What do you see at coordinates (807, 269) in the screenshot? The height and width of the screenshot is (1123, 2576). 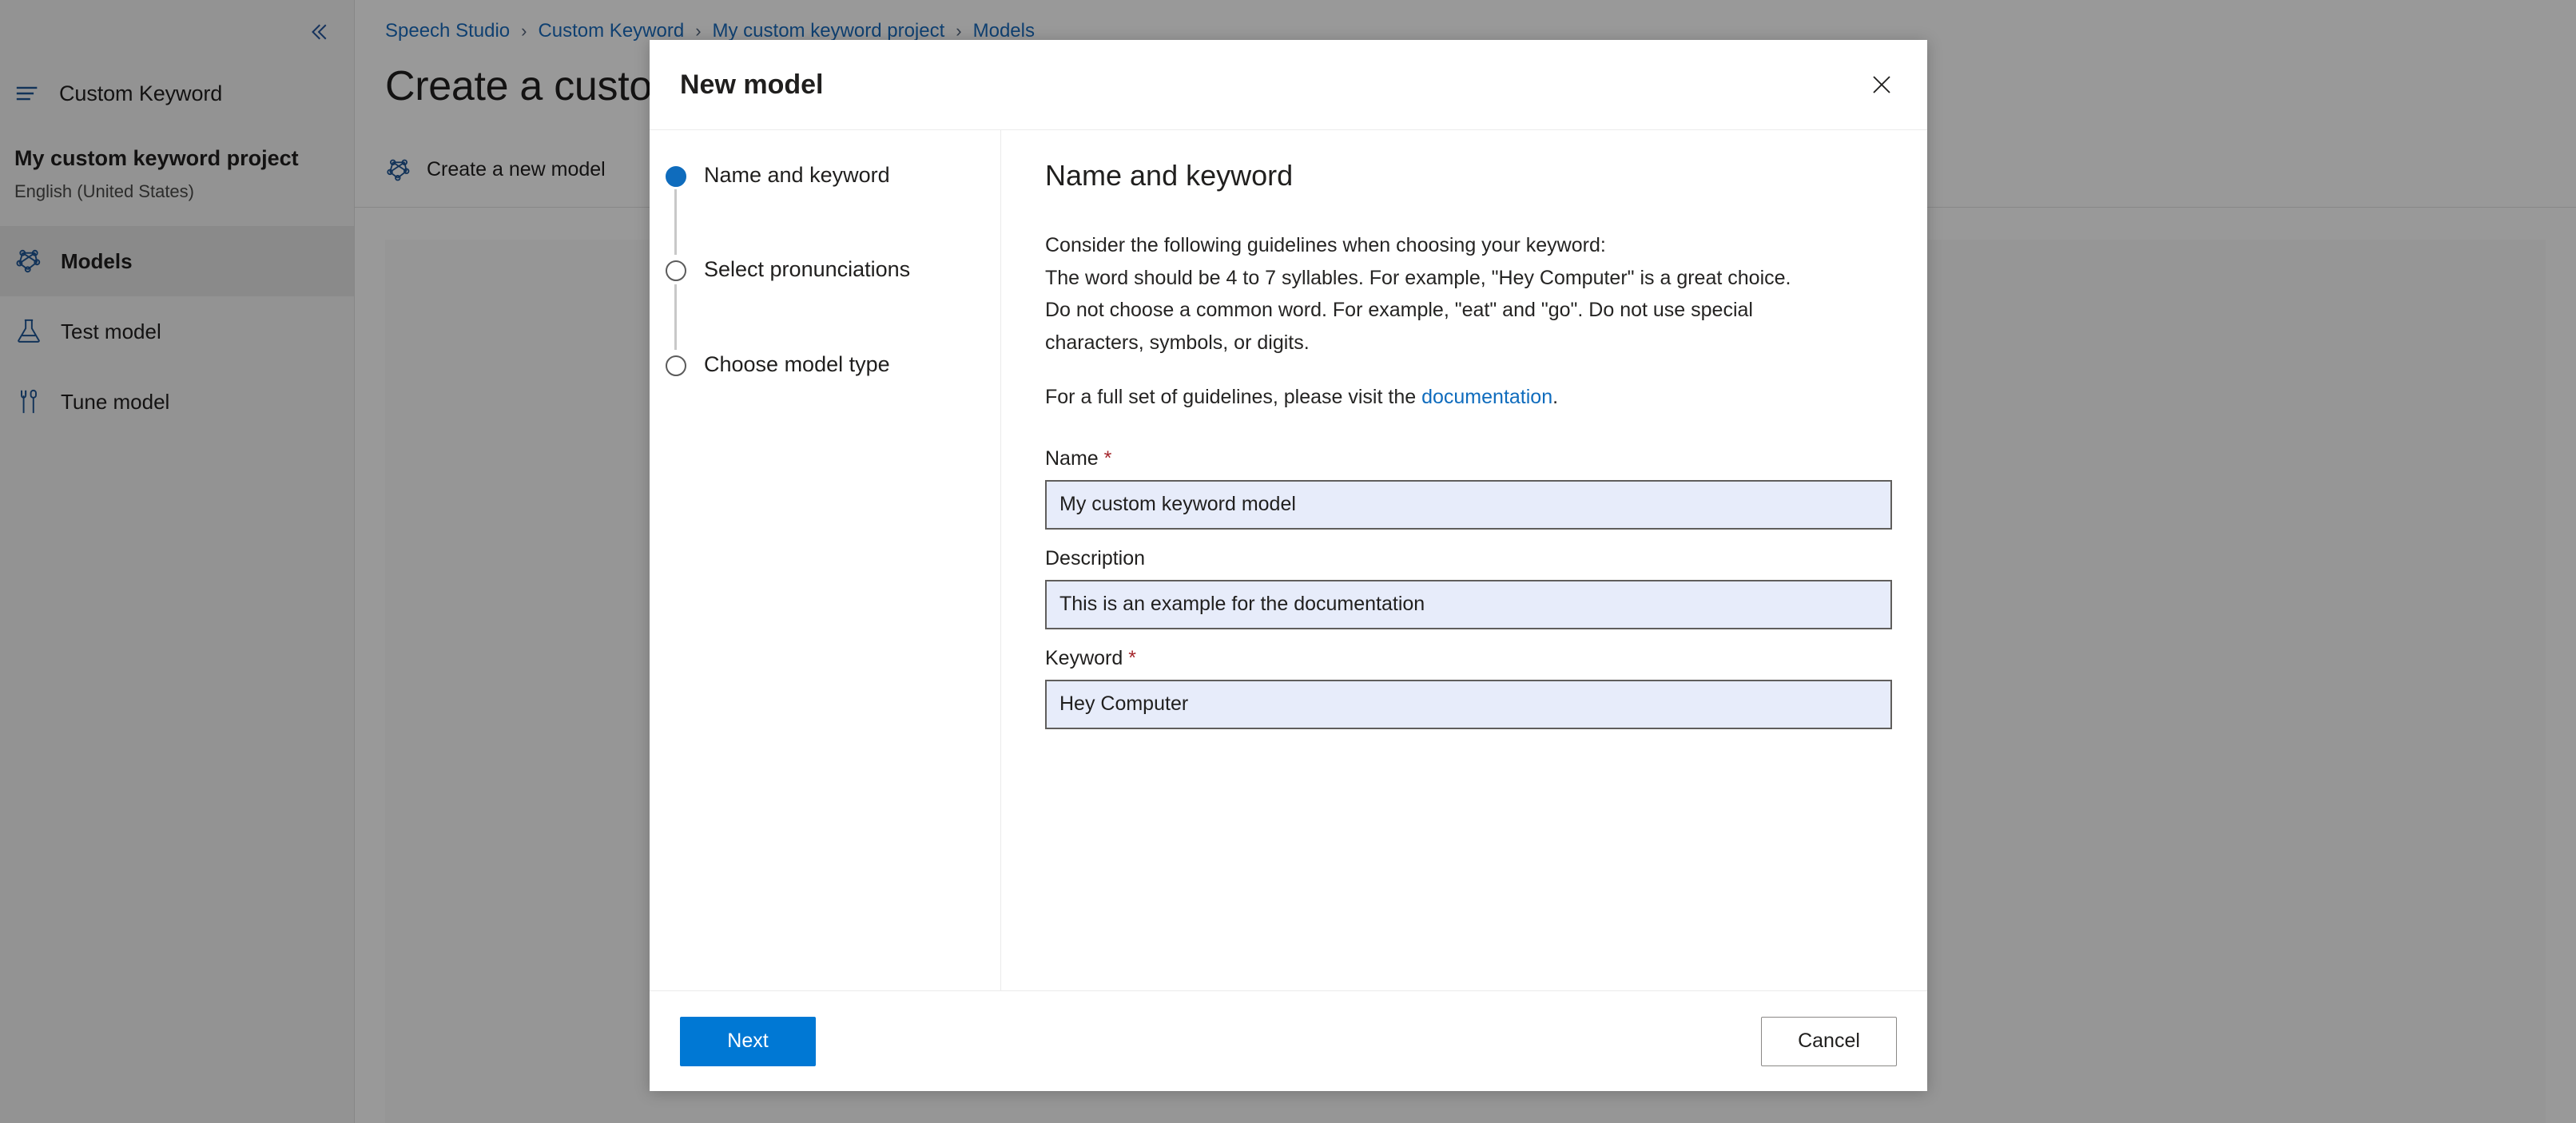 I see `wizard-step-label: Select pronunciations` at bounding box center [807, 269].